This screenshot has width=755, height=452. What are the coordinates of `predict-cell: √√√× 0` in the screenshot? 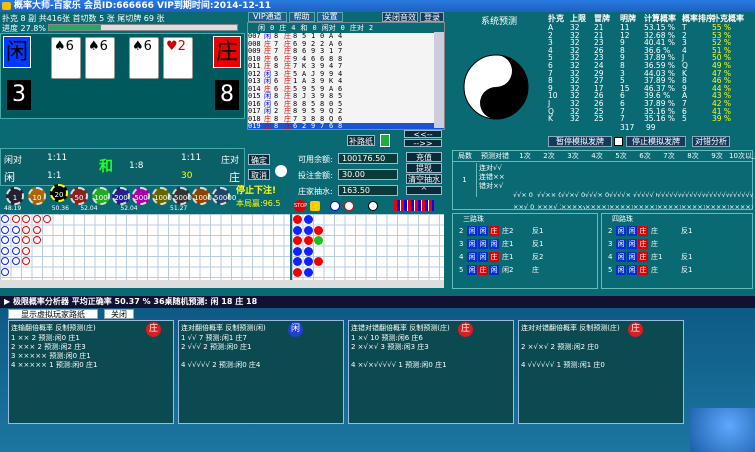 It's located at (597, 195).